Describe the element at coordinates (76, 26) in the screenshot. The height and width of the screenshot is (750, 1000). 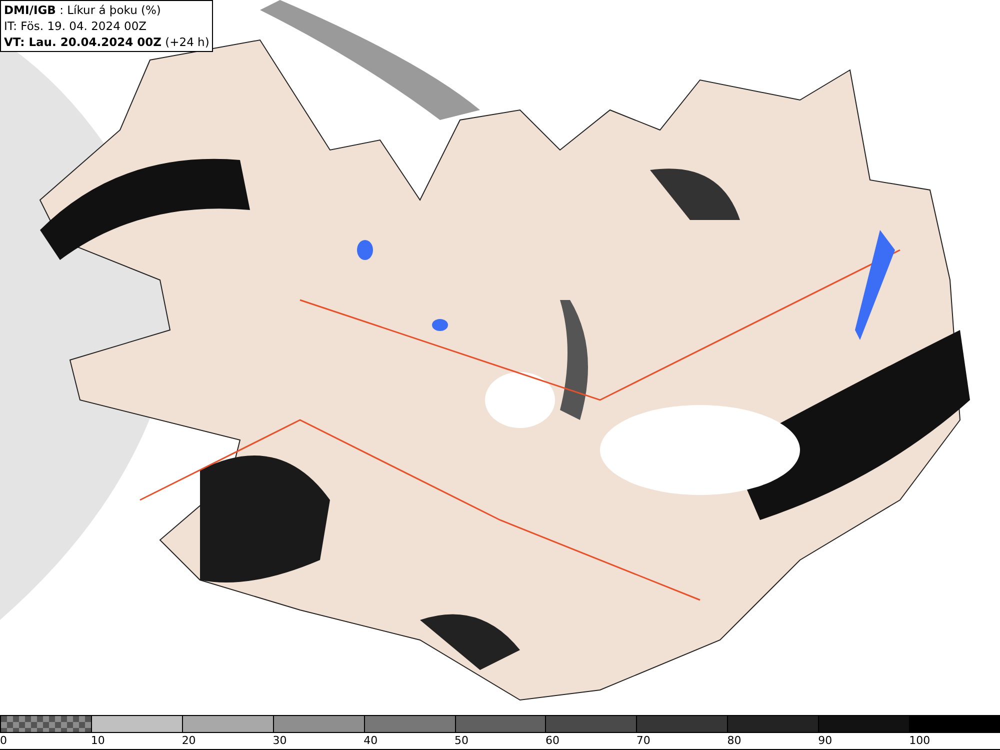
I see `title-line: IT: Fös. 19. 04. 2024 00Z` at that location.